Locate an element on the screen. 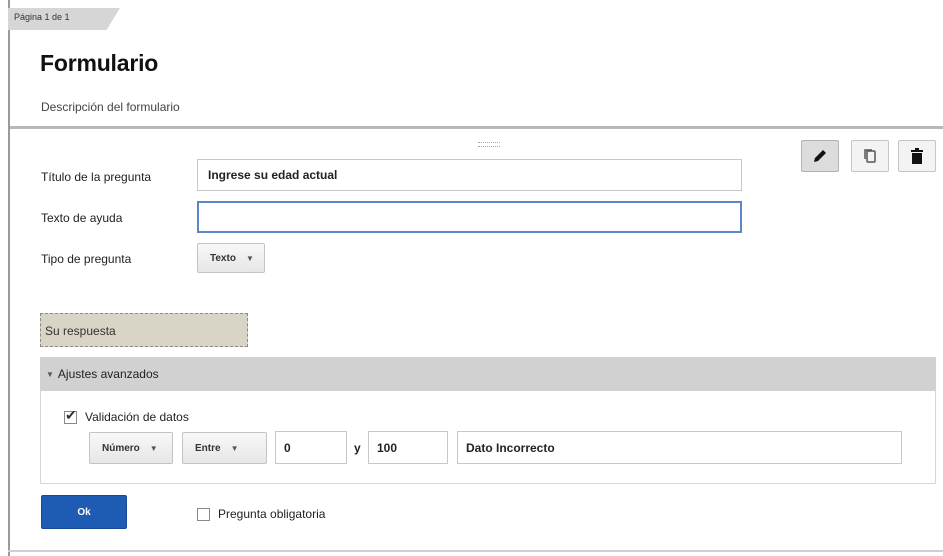 Image resolution: width=943 pixels, height=556 pixels. required-checkbox is located at coordinates (203, 514).